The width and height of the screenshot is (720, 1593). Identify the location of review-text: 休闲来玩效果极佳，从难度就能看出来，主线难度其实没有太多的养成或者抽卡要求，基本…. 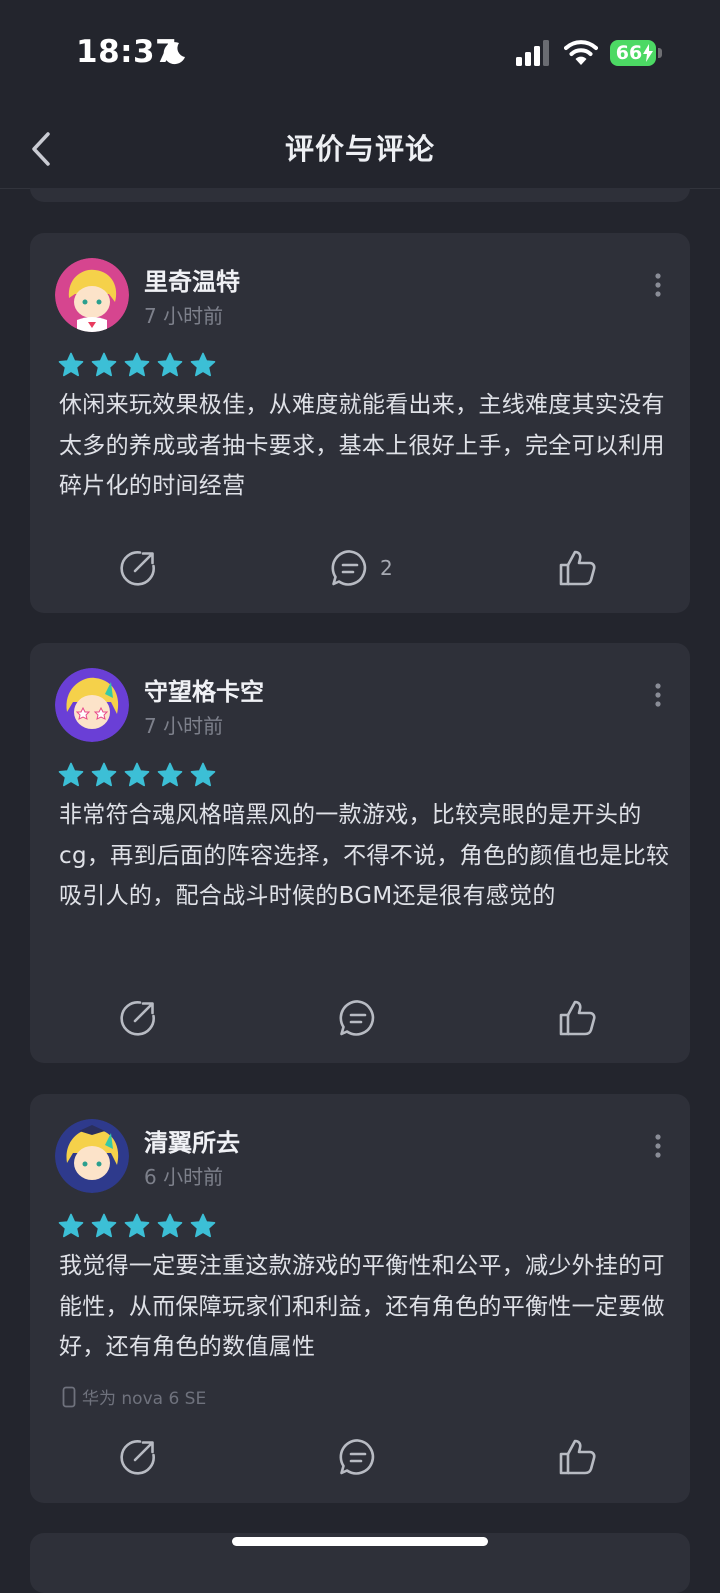
(362, 445).